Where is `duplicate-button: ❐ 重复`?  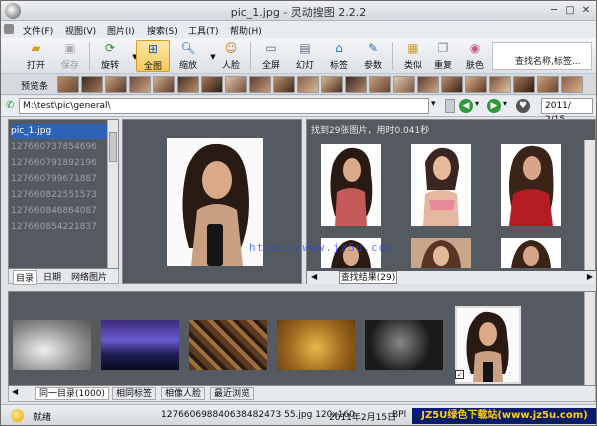 duplicate-button: ❐ 重复 is located at coordinates (443, 56).